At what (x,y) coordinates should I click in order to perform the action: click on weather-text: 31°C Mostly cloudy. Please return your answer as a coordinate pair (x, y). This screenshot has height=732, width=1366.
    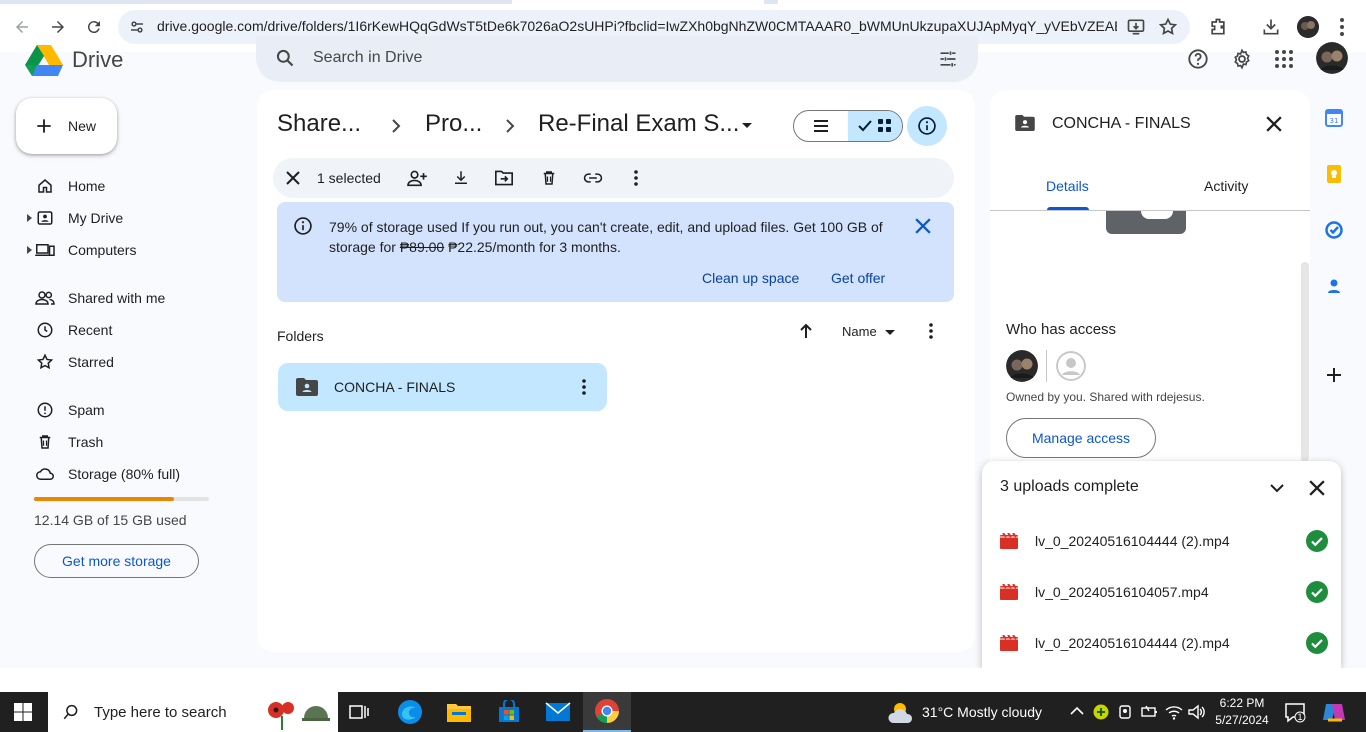
    Looking at the image, I should click on (982, 712).